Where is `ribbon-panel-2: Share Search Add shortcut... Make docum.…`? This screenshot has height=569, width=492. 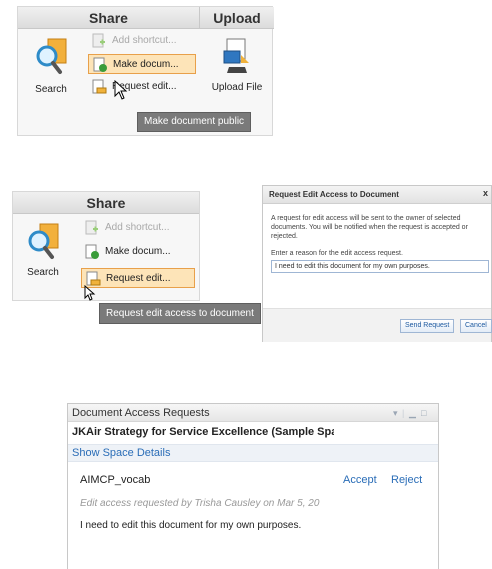 ribbon-panel-2: Share Search Add shortcut... Make docum.… is located at coordinates (106, 246).